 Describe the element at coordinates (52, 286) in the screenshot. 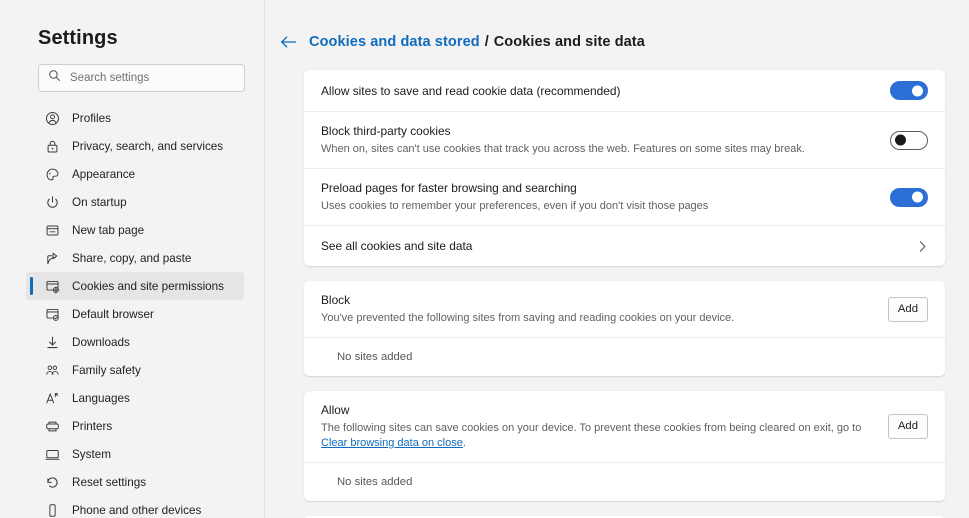

I see `cookie-site-icon` at that location.